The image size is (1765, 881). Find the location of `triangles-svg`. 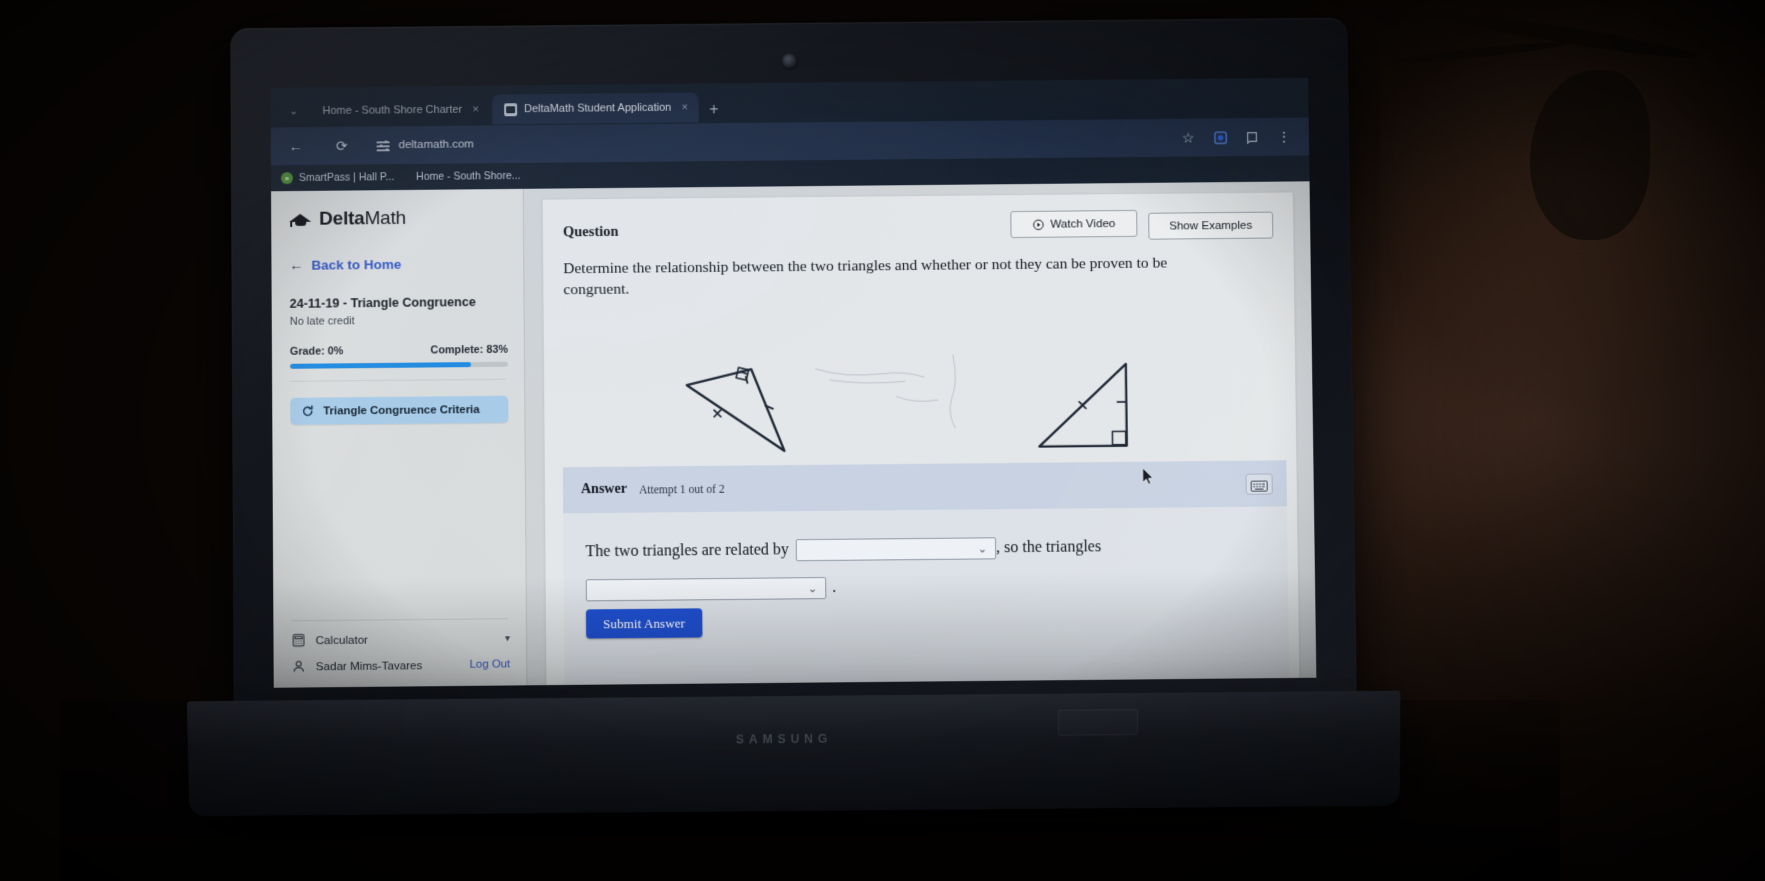

triangles-svg is located at coordinates (906, 403).